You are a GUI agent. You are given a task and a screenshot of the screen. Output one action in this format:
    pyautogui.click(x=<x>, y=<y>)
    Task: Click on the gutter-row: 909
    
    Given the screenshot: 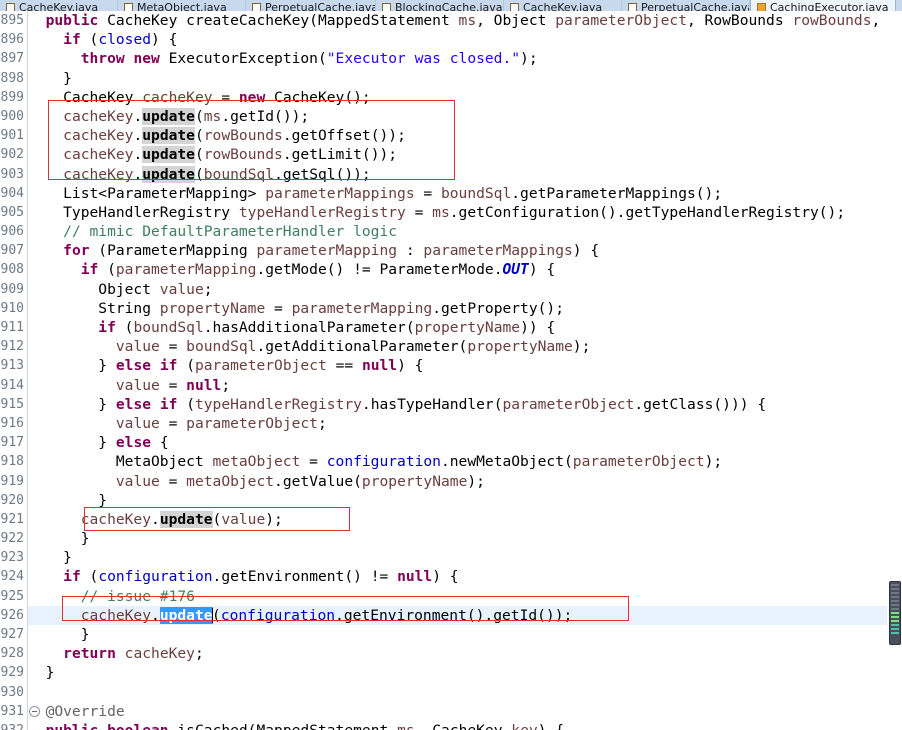 What is the action you would take?
    pyautogui.click(x=13, y=289)
    